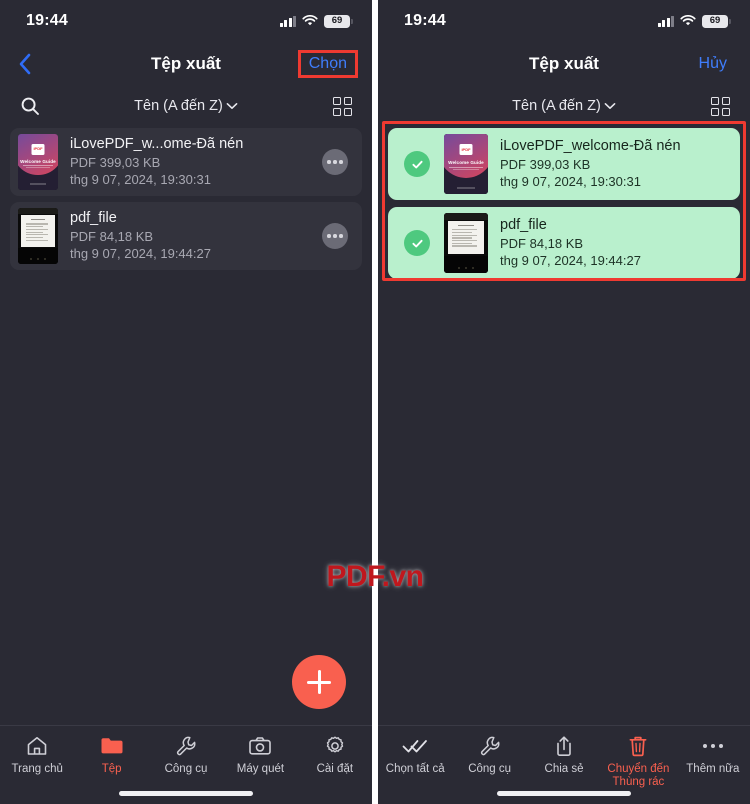 The width and height of the screenshot is (750, 804). What do you see at coordinates (38, 64) in the screenshot?
I see `back-button` at bounding box center [38, 64].